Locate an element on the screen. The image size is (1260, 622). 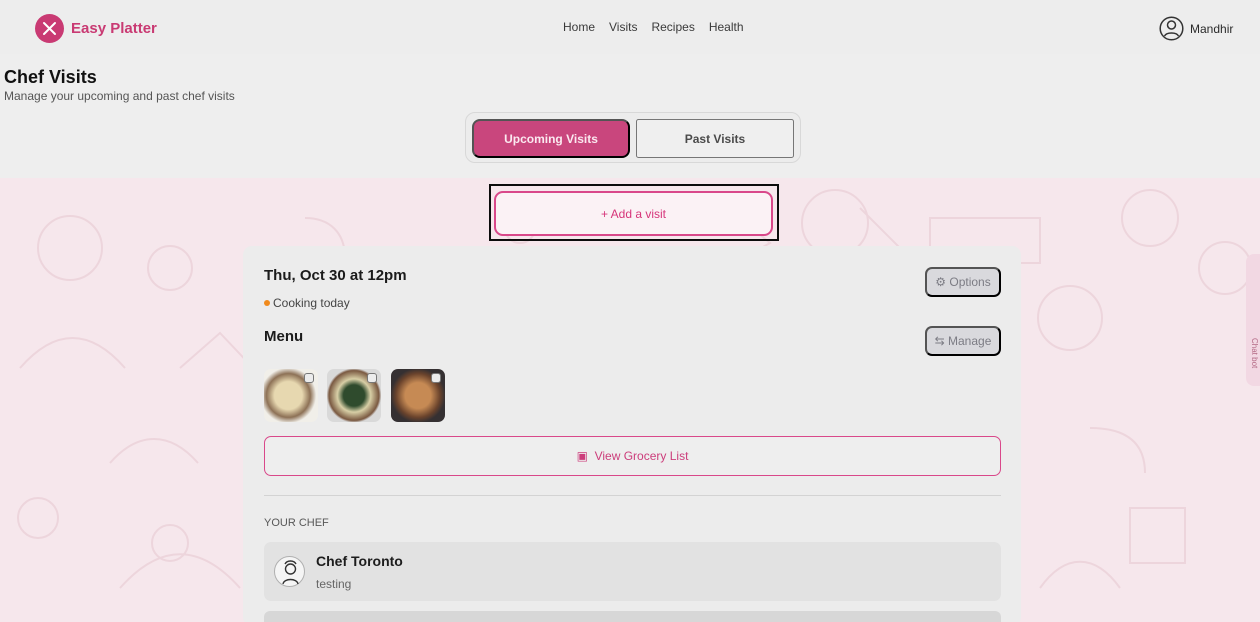
manage-label: Manage is located at coordinates (970, 341).